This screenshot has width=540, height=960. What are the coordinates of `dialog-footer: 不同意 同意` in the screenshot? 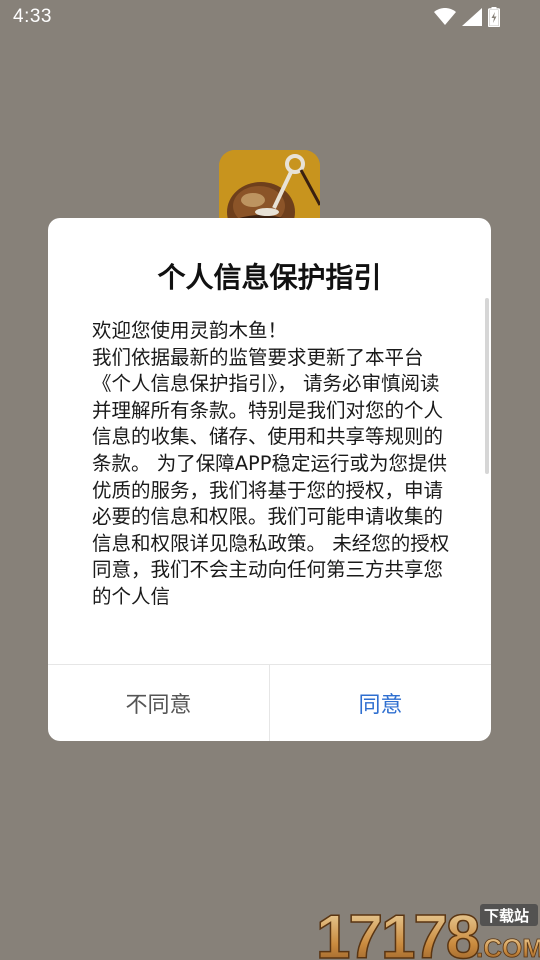 It's located at (269, 702).